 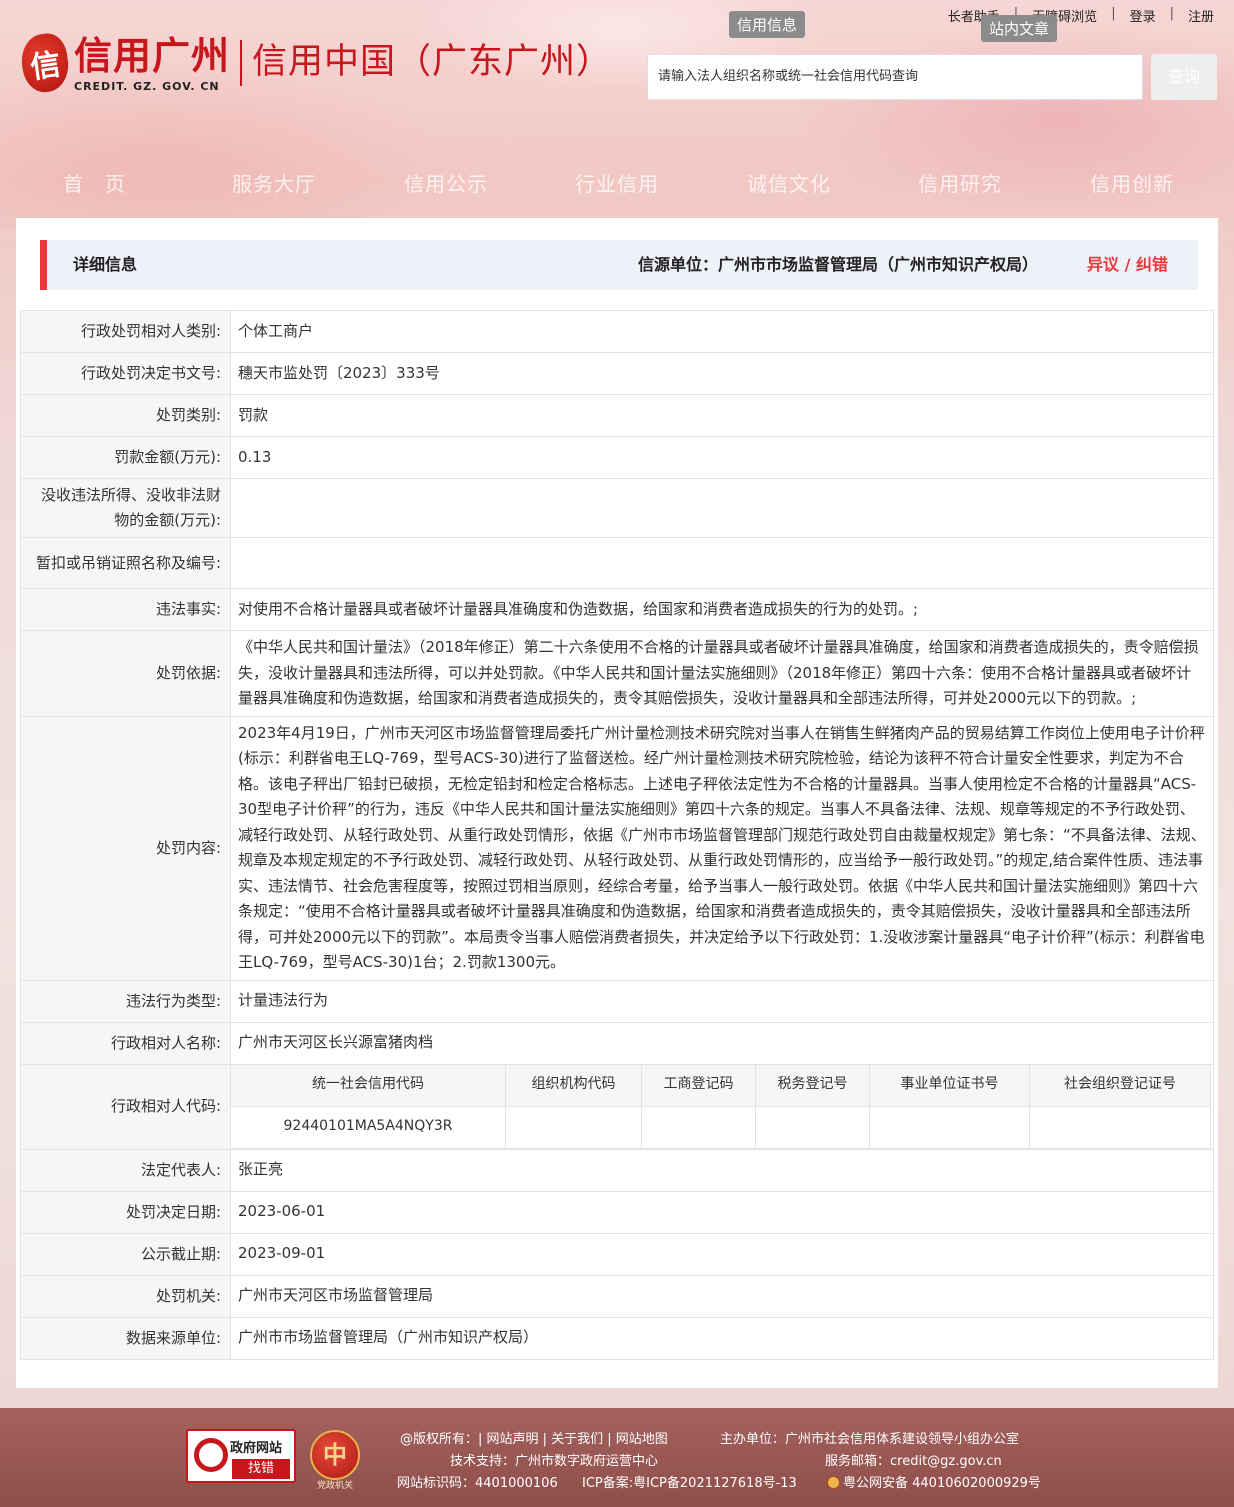 I want to click on table-row: 违法行为类型: 计量违法行为, so click(x=617, y=1001).